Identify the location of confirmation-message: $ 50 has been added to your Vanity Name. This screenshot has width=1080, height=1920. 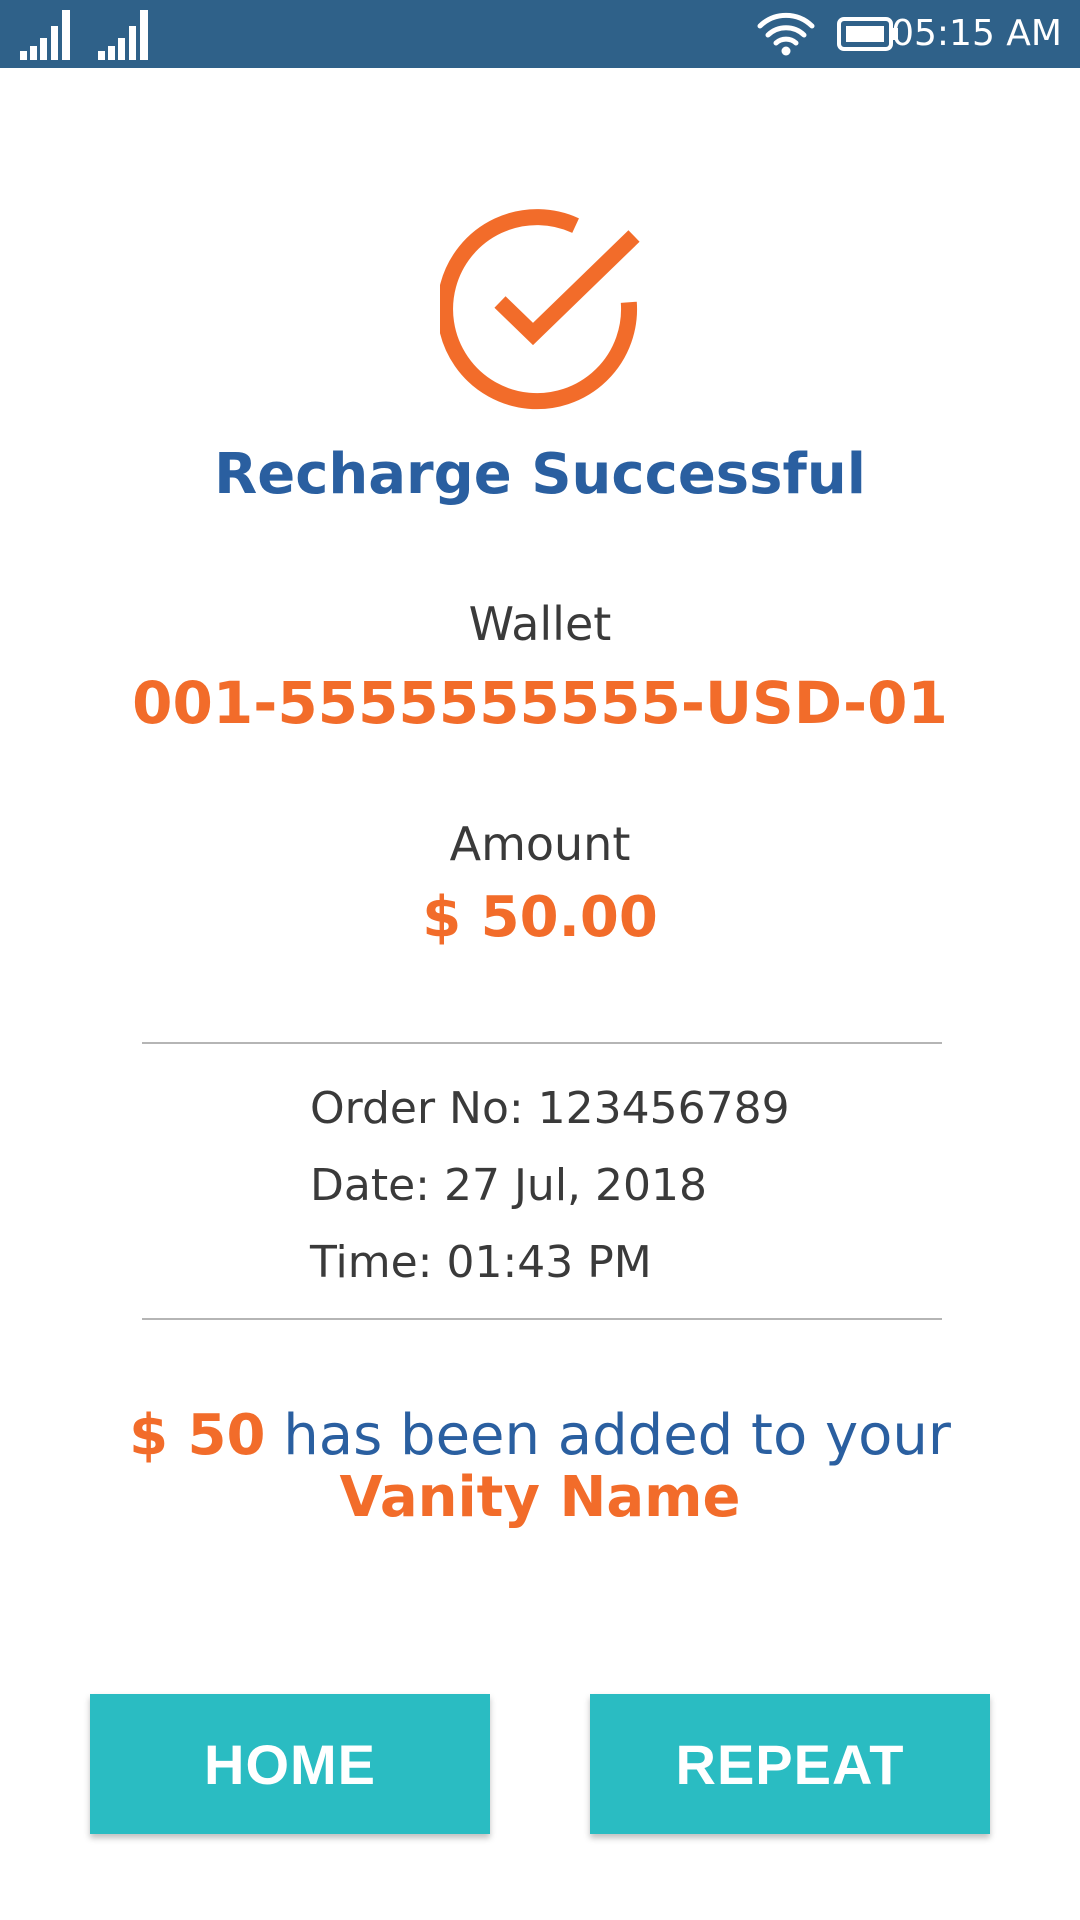
(540, 1467).